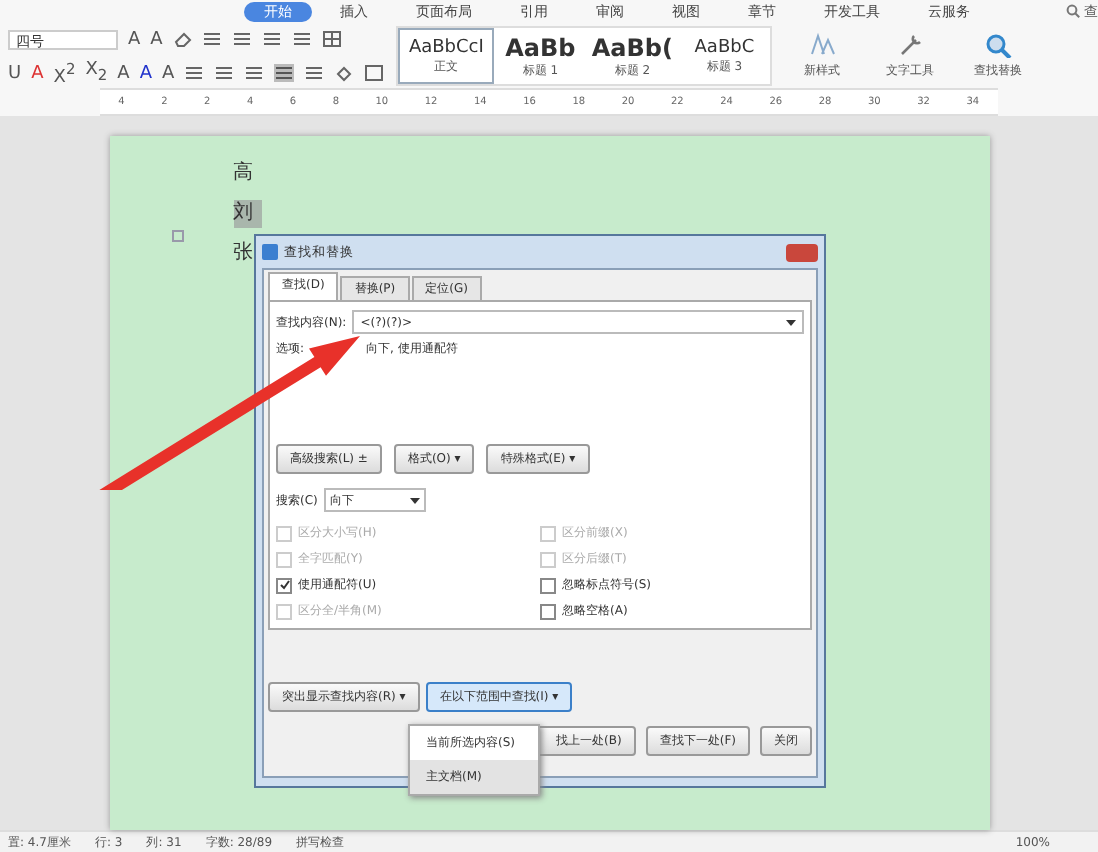 The image size is (1098, 852). What do you see at coordinates (247, 214) in the screenshot?
I see `document-text: 刘` at bounding box center [247, 214].